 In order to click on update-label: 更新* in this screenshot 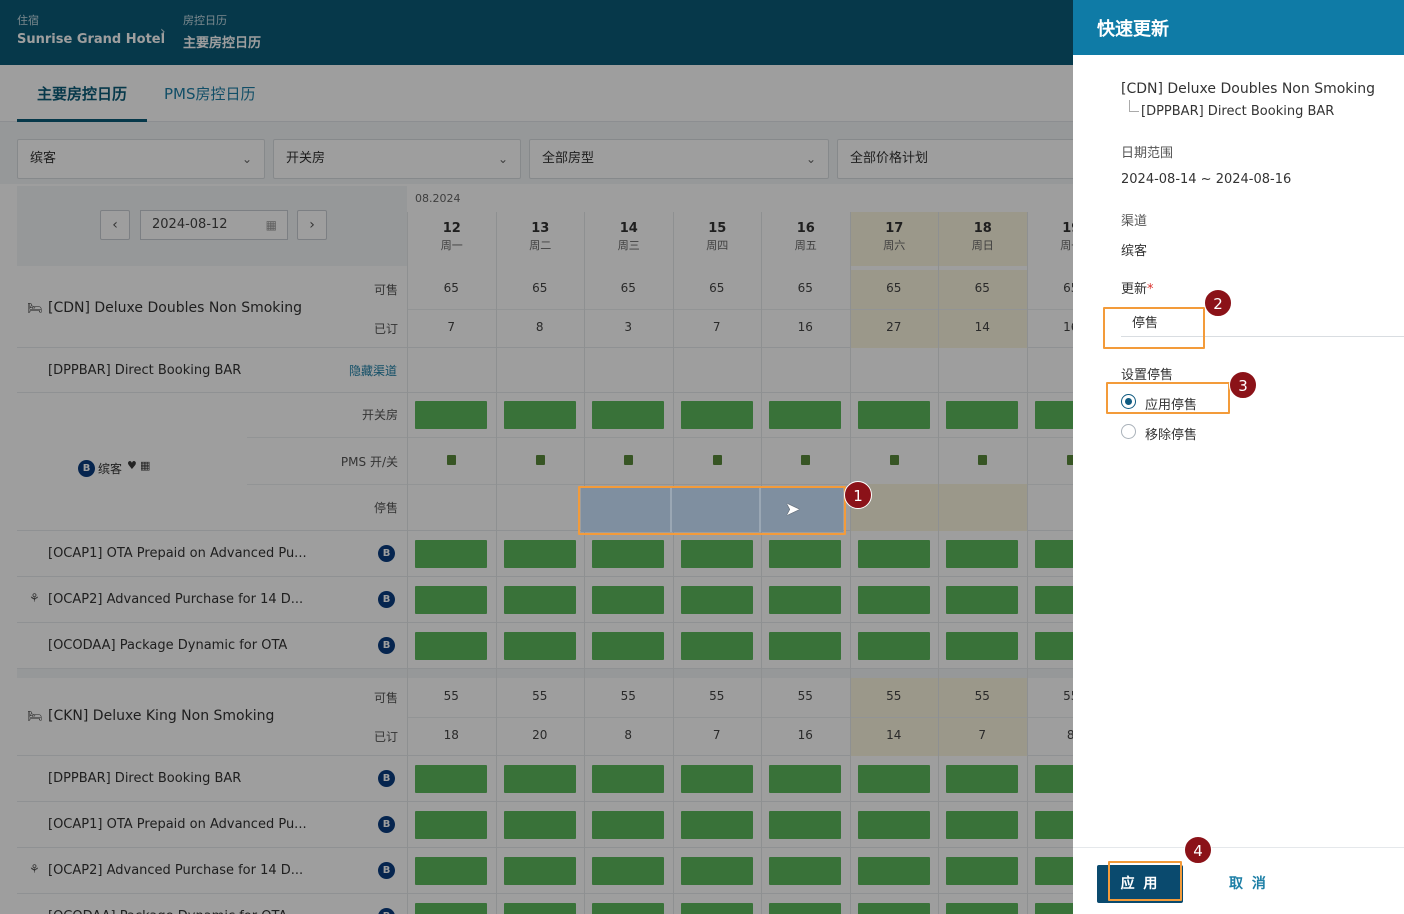, I will do `click(1137, 287)`.